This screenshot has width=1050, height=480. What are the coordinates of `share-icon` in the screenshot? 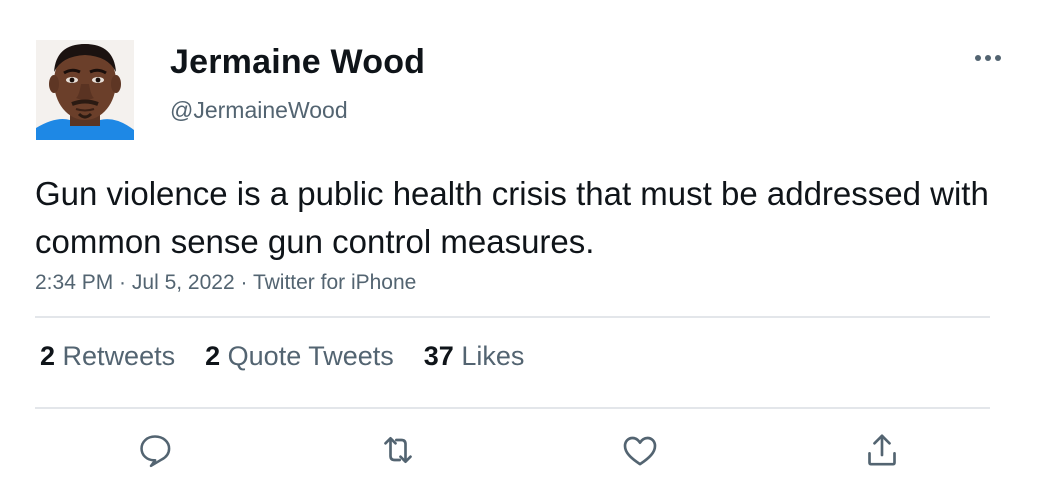 It's located at (882, 450).